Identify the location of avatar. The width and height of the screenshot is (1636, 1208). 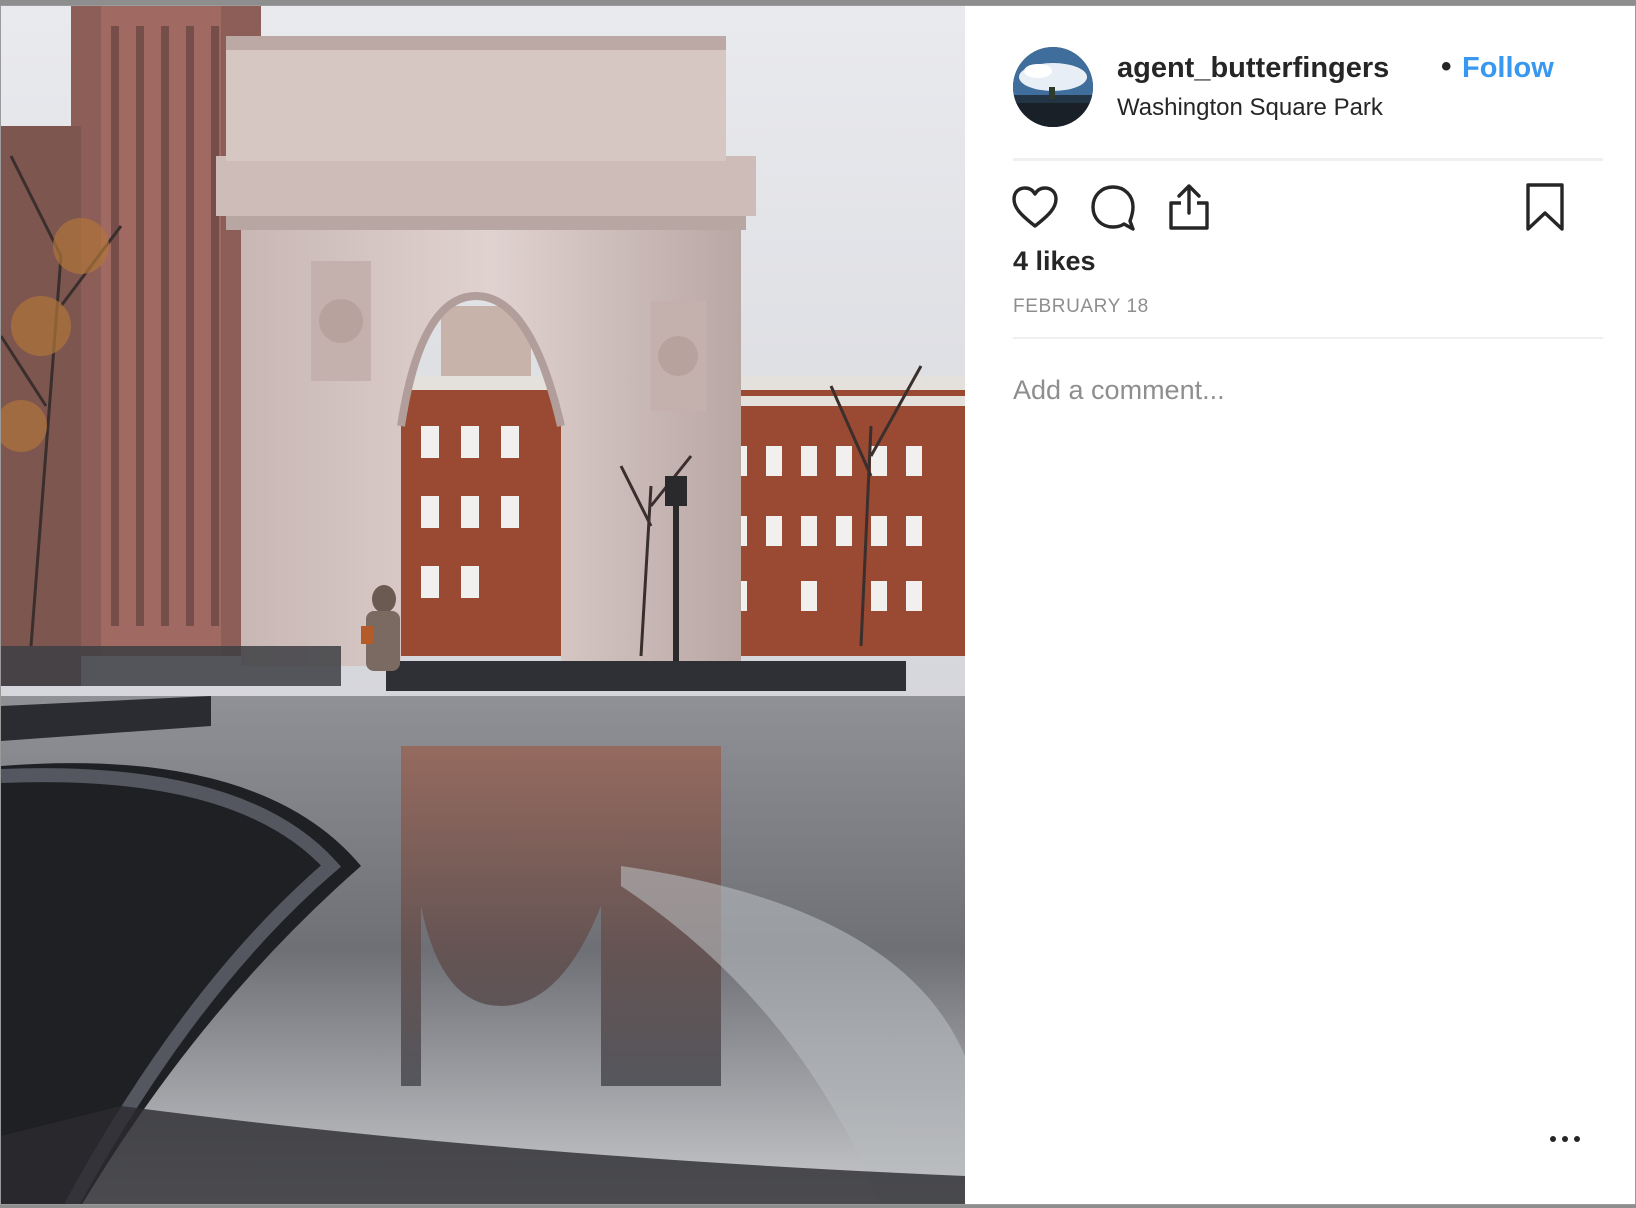
(1053, 87).